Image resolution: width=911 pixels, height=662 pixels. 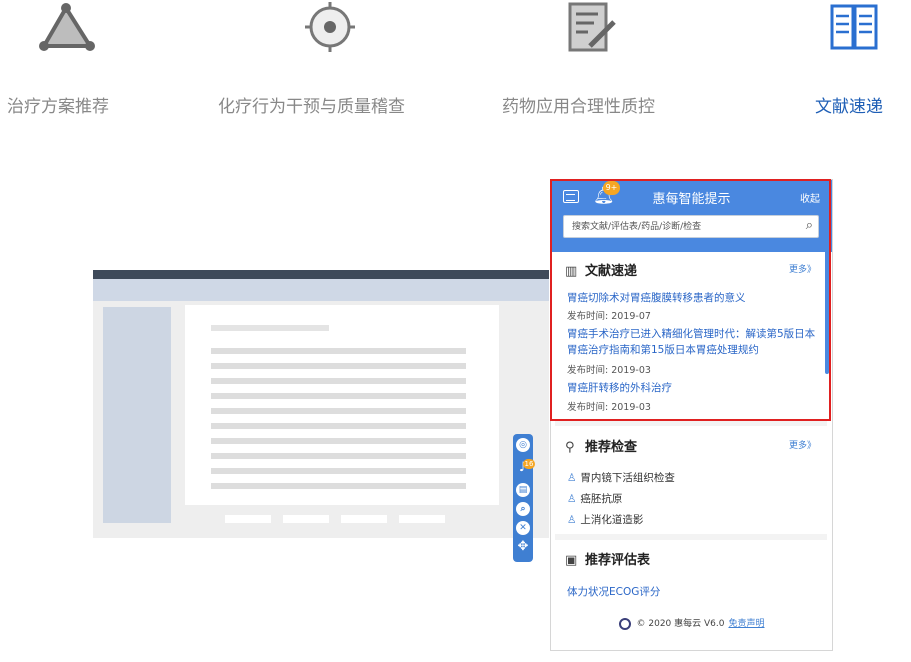 What do you see at coordinates (137, 415) in the screenshot?
I see `mock-sidebar` at bounding box center [137, 415].